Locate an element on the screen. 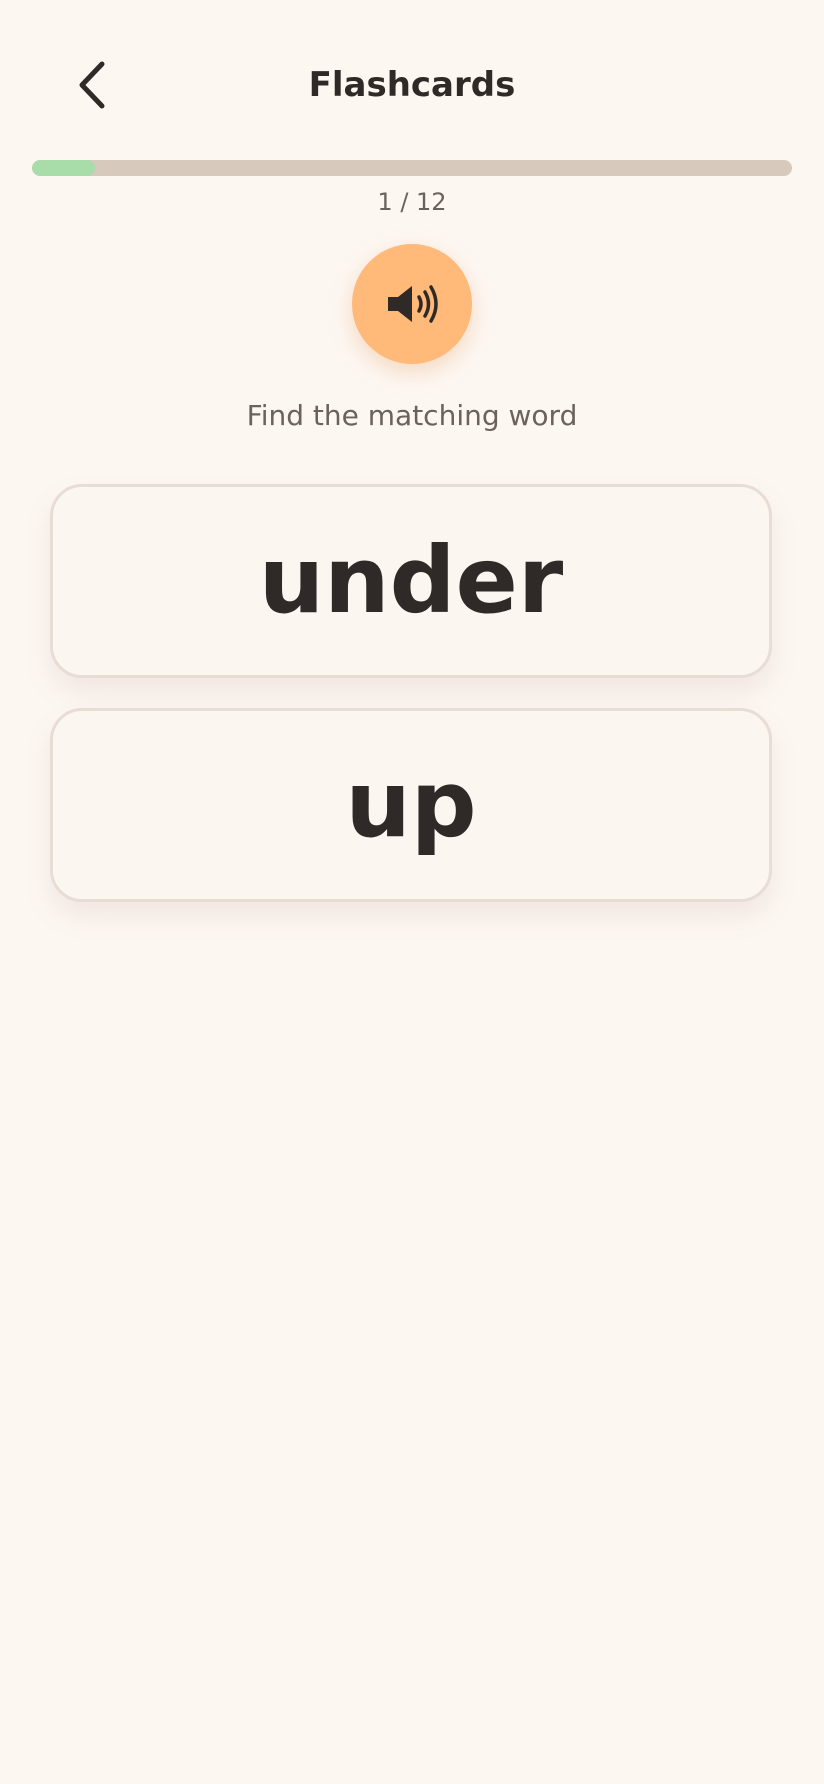 The width and height of the screenshot is (824, 1784). page-title: Flashcards is located at coordinates (412, 85).